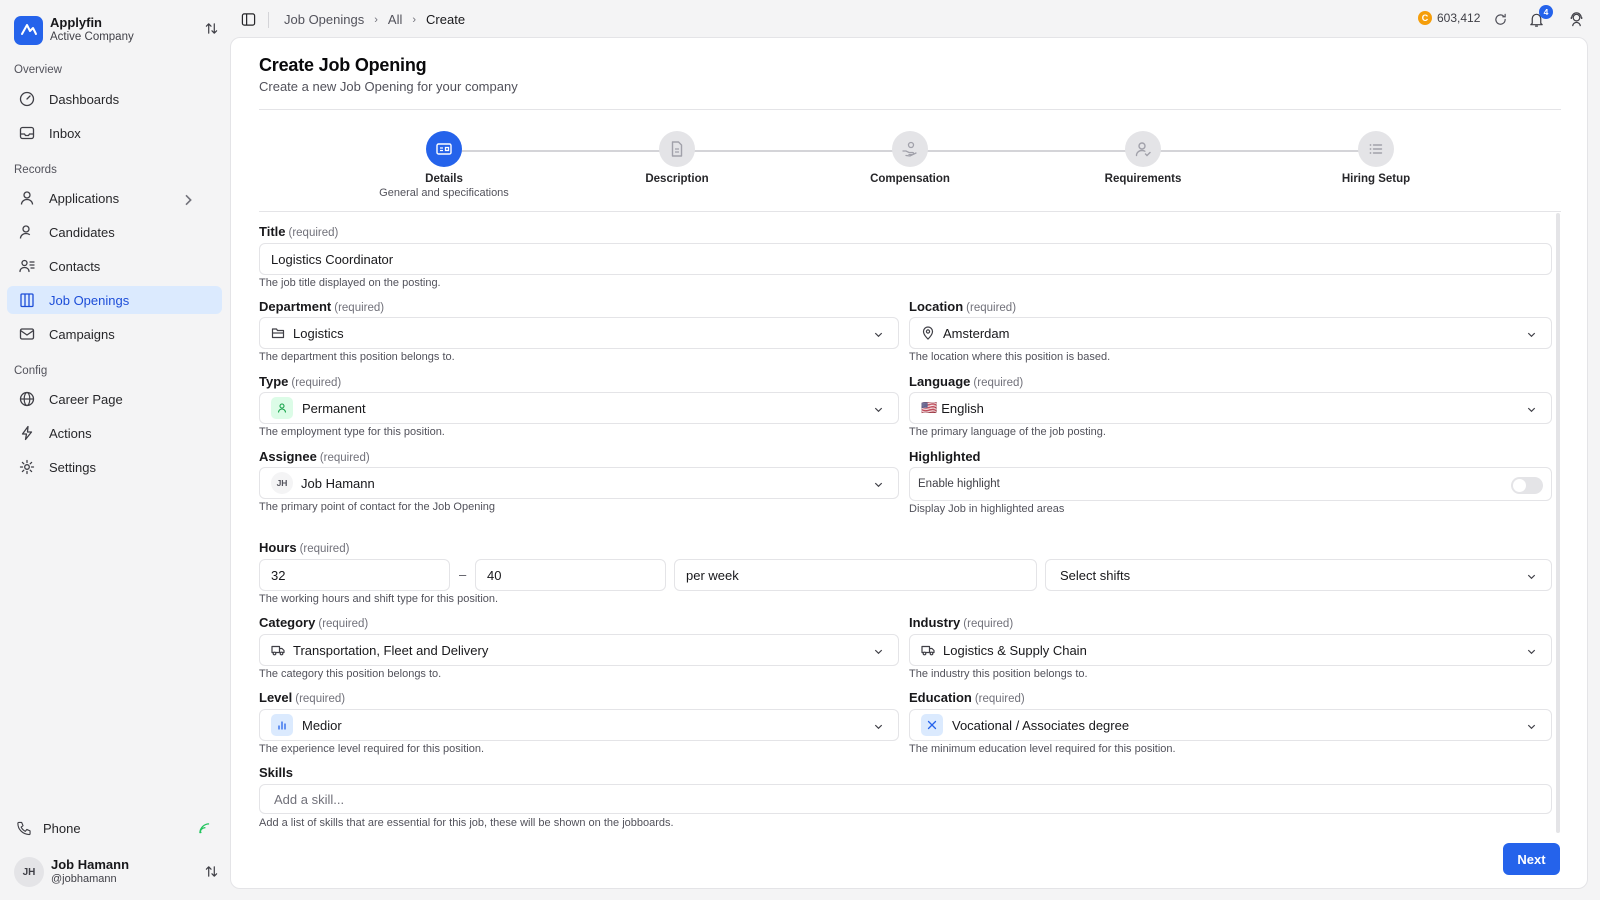 Image resolution: width=1600 pixels, height=900 pixels. What do you see at coordinates (90, 864) in the screenshot?
I see `user-name: Job Hamann` at bounding box center [90, 864].